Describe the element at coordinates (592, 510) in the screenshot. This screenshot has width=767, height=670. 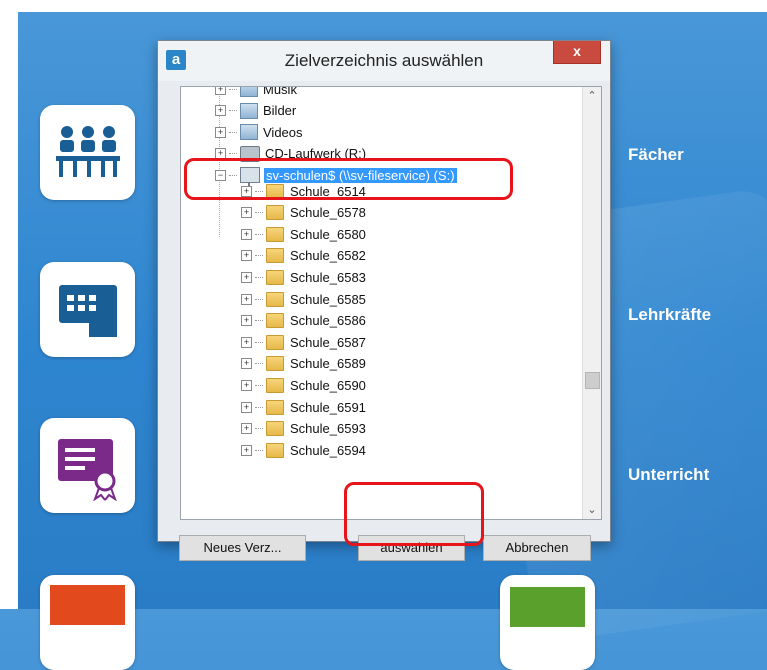
I see `scroll-down-icon: ⌄` at that location.